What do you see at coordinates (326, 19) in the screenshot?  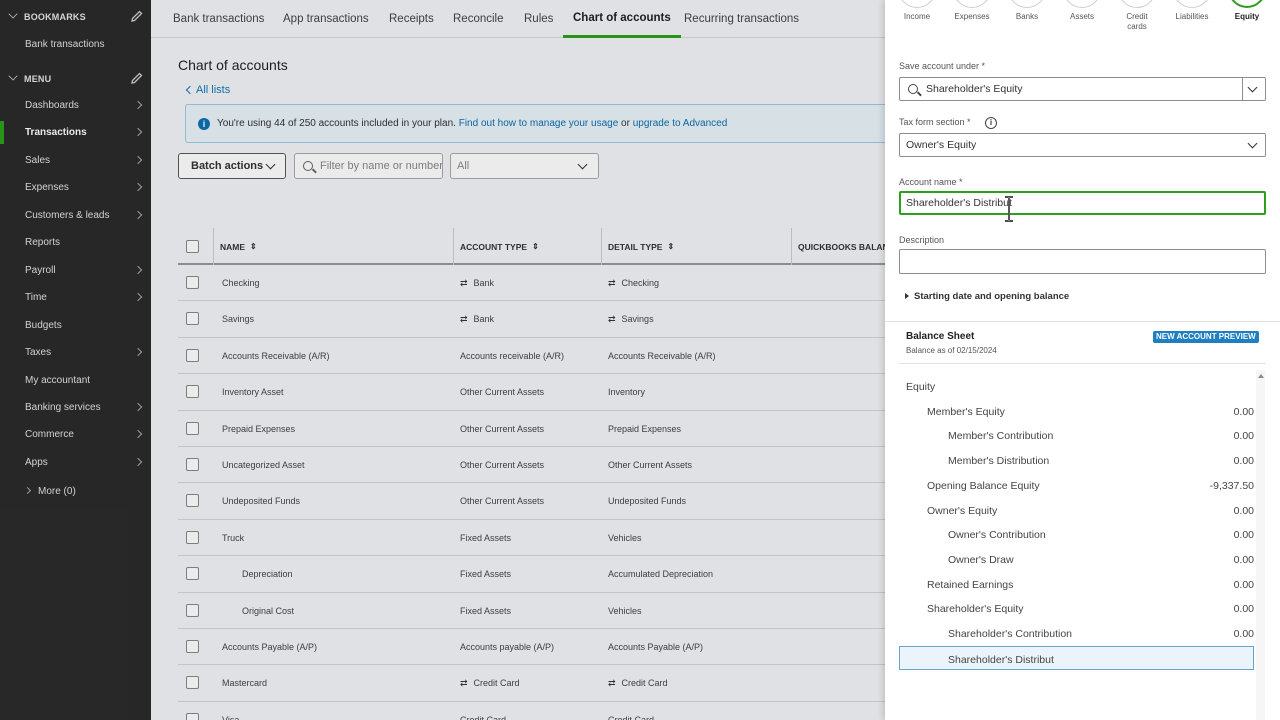 I see `tab-app-transactions: App transactions` at bounding box center [326, 19].